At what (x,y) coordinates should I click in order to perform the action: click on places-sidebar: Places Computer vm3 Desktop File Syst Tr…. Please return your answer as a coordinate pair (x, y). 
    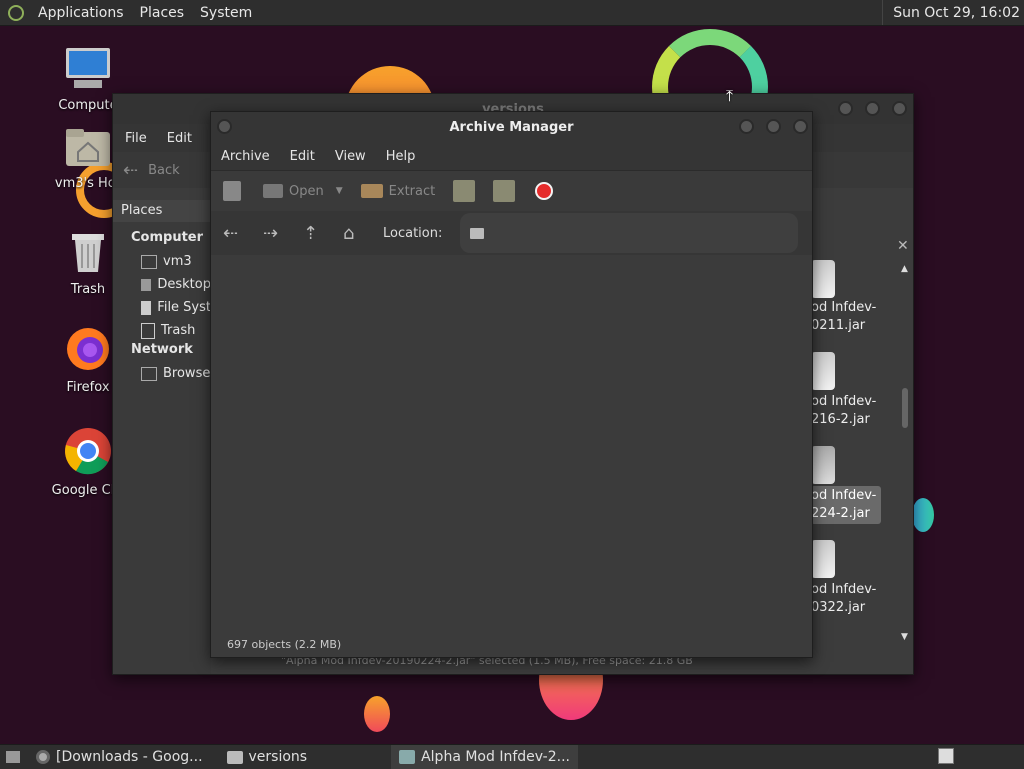
    Looking at the image, I should click on (162, 437).